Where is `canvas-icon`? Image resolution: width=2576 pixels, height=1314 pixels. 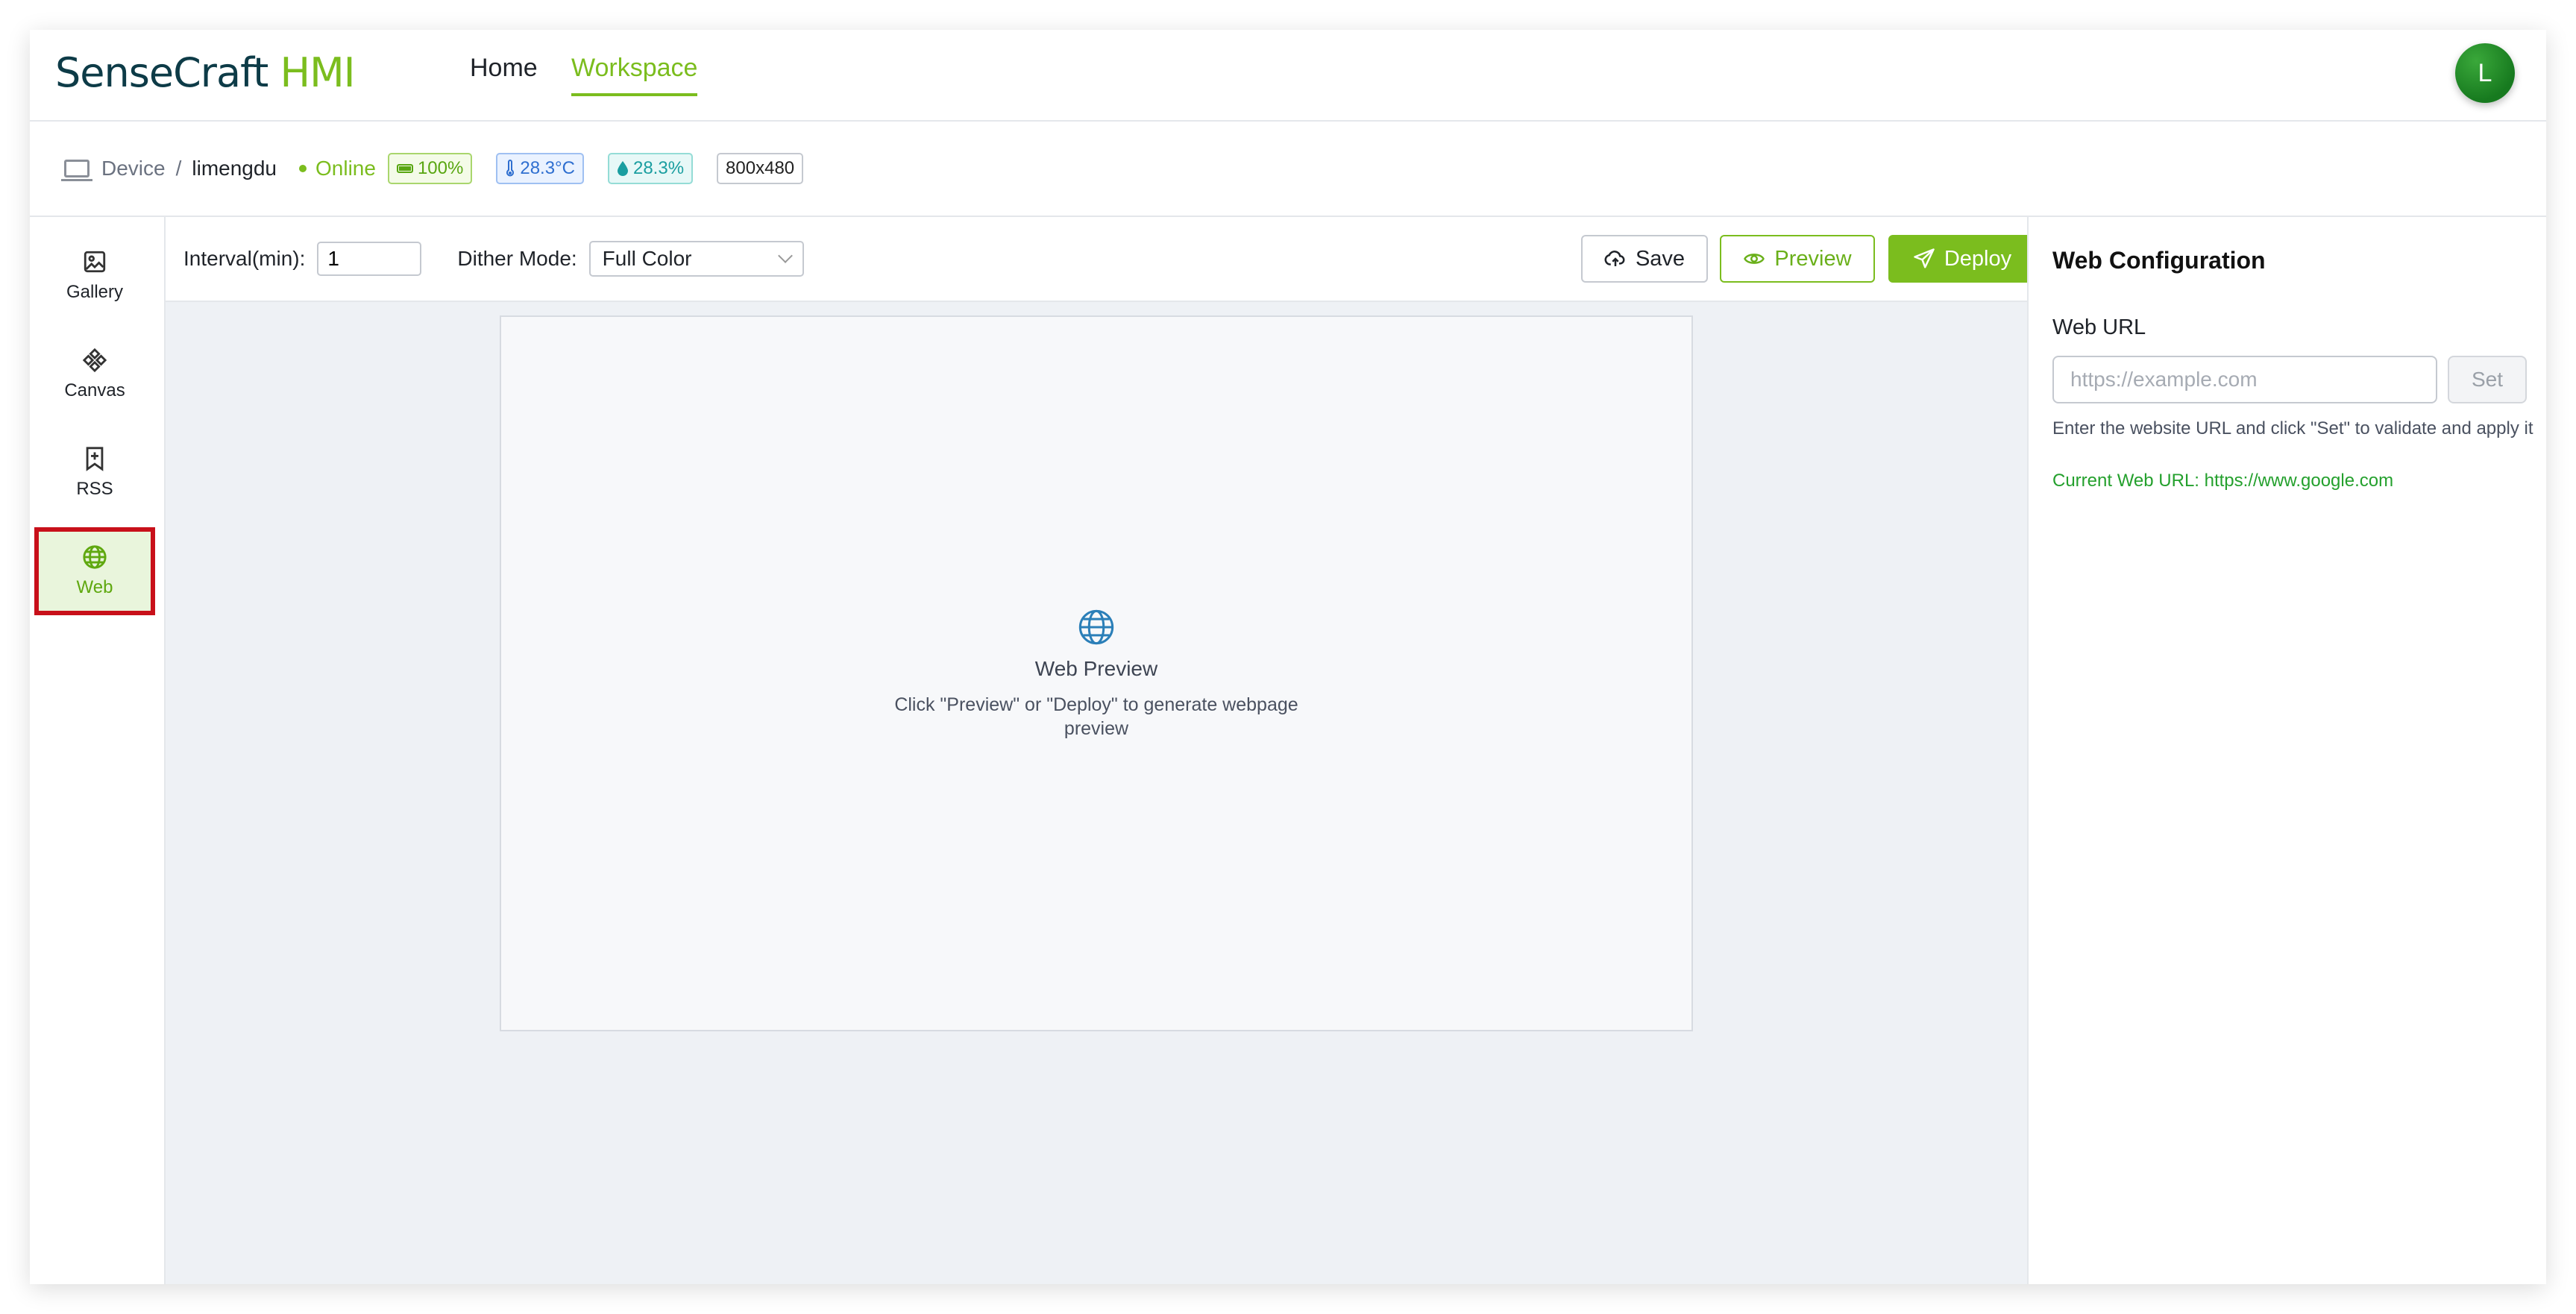 canvas-icon is located at coordinates (95, 360).